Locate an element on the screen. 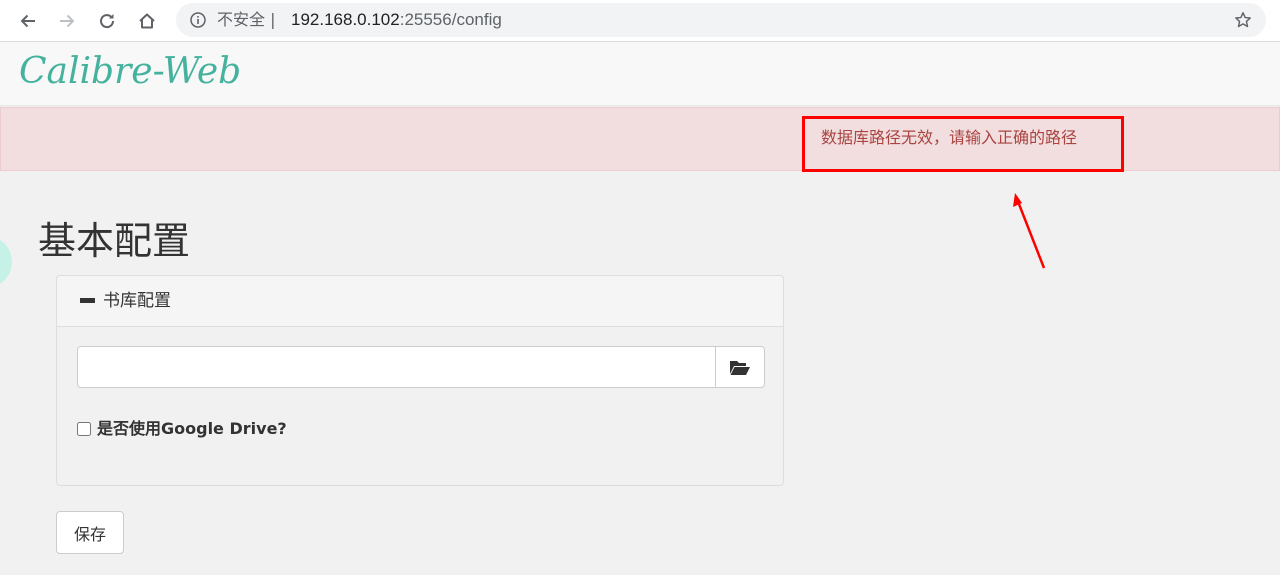  home-icon is located at coordinates (147, 21).